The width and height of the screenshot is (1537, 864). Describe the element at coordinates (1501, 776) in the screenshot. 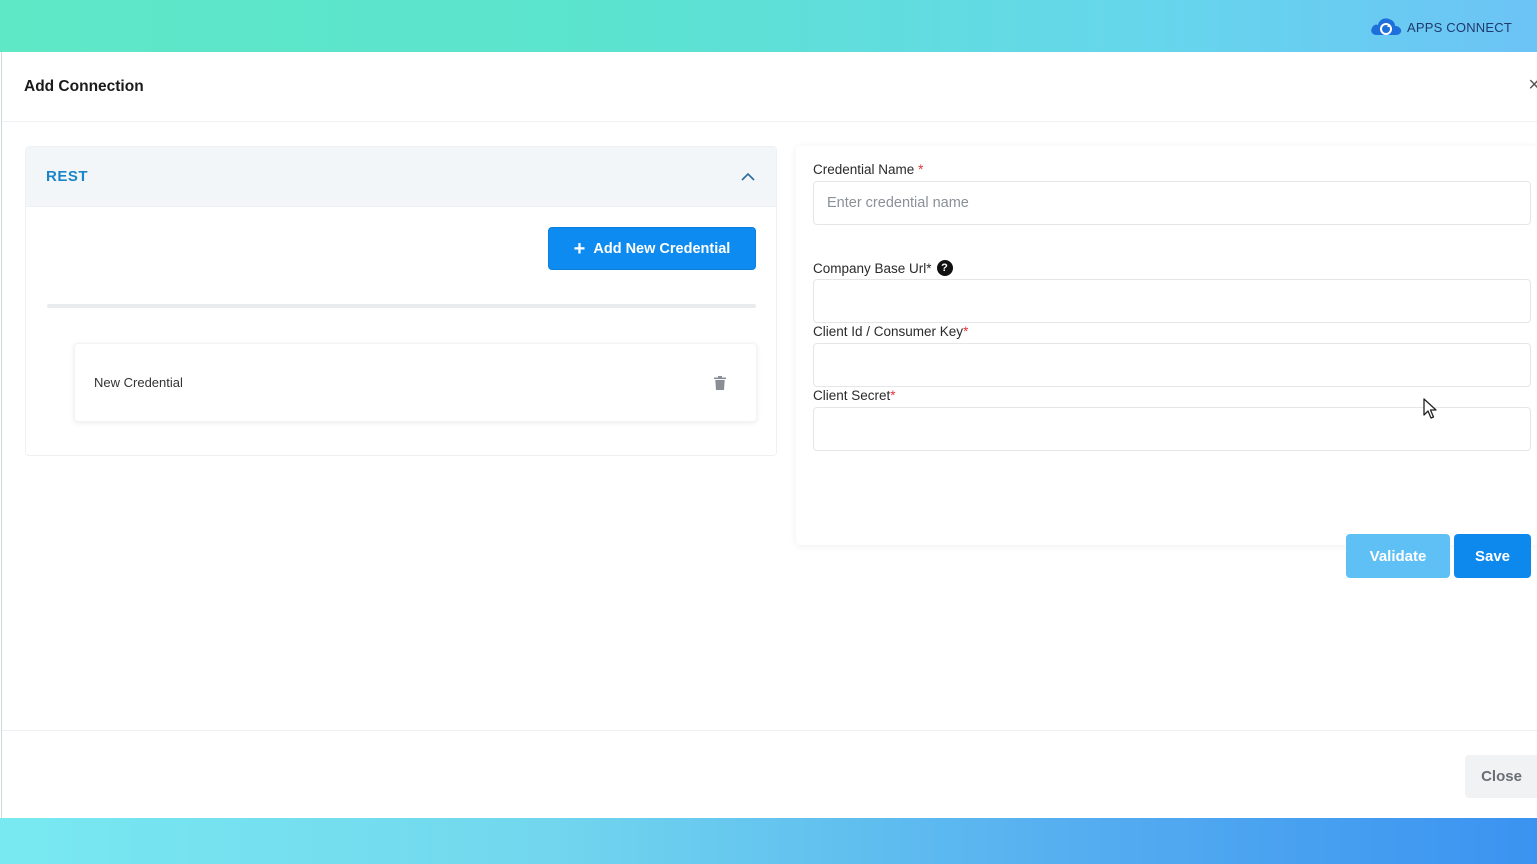

I see `close-button: Close` at that location.